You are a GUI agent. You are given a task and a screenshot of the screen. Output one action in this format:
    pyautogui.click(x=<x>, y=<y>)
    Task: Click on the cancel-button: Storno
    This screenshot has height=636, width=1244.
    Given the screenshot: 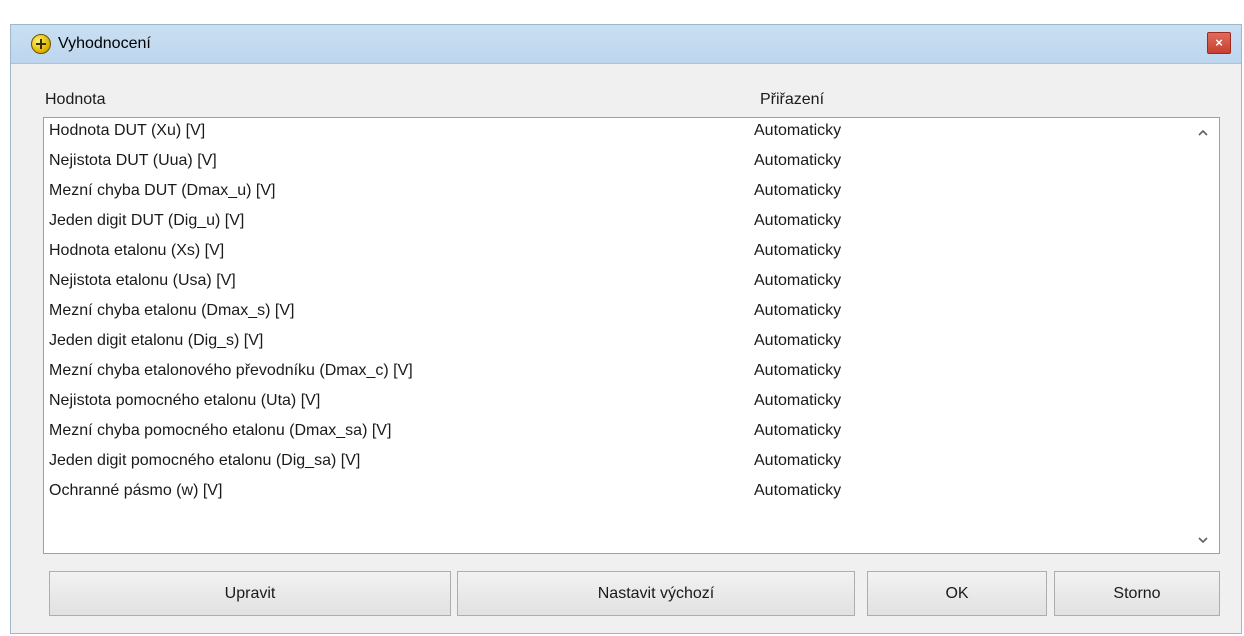 What is the action you would take?
    pyautogui.click(x=1137, y=593)
    